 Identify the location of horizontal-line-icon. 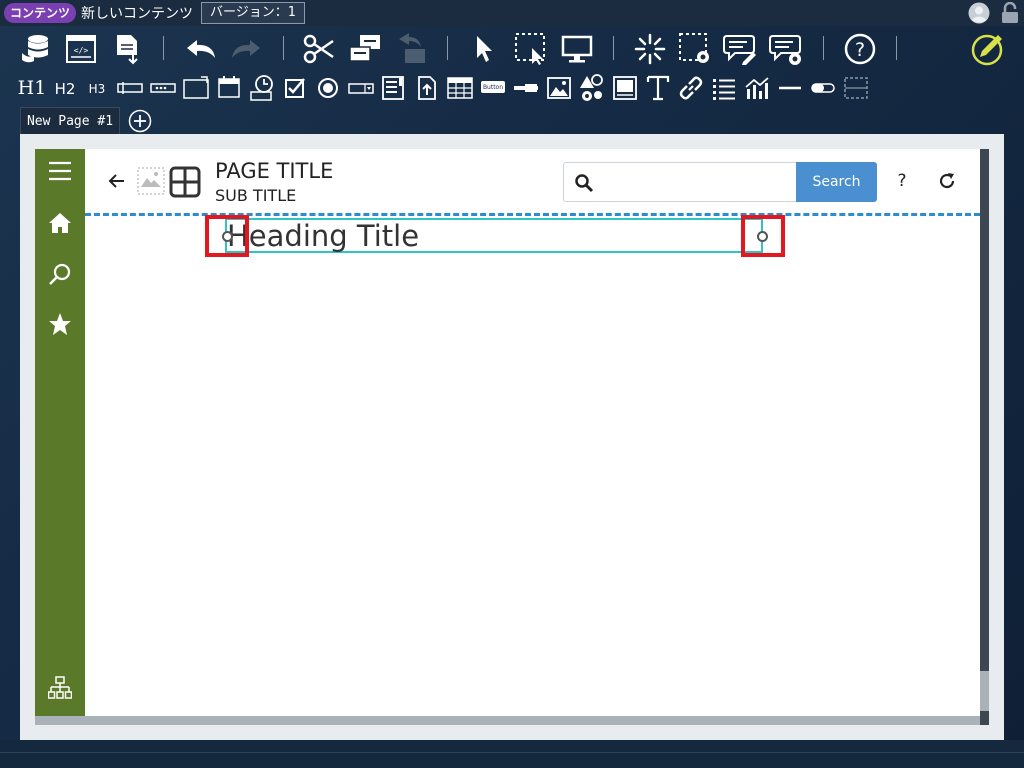
(790, 88).